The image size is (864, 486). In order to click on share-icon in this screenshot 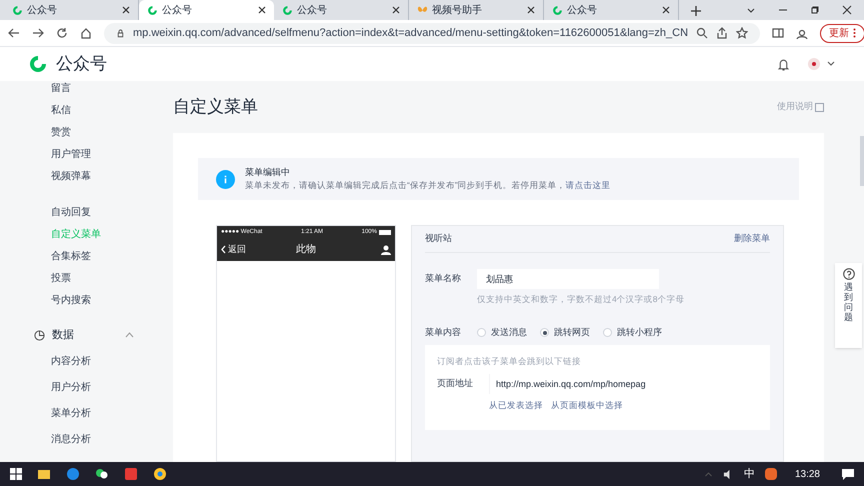, I will do `click(722, 33)`.